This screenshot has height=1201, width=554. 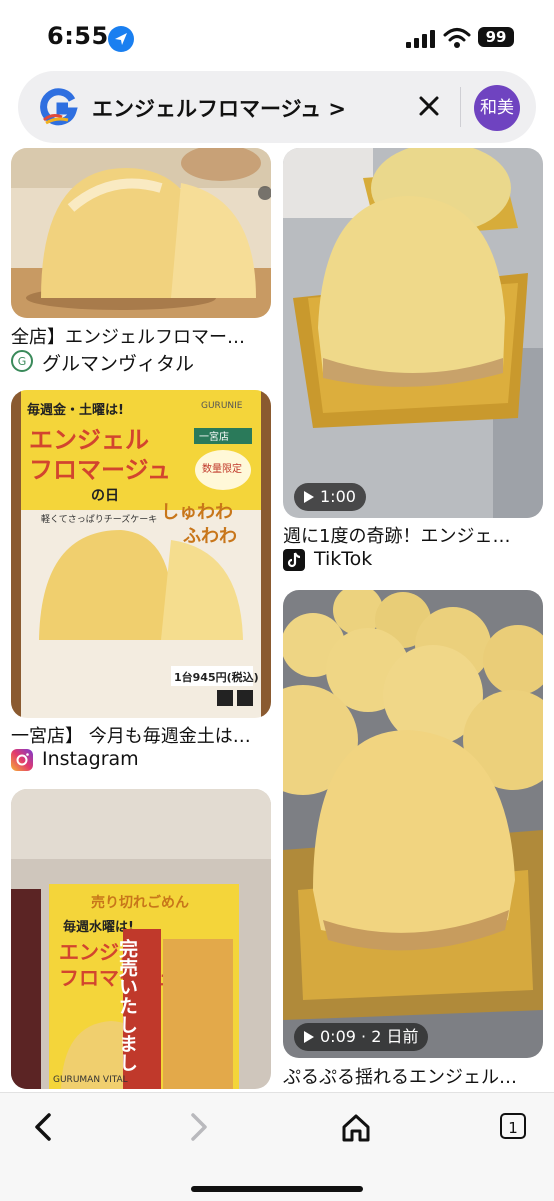 I want to click on forward-chevron-icon, so click(x=198, y=1127).